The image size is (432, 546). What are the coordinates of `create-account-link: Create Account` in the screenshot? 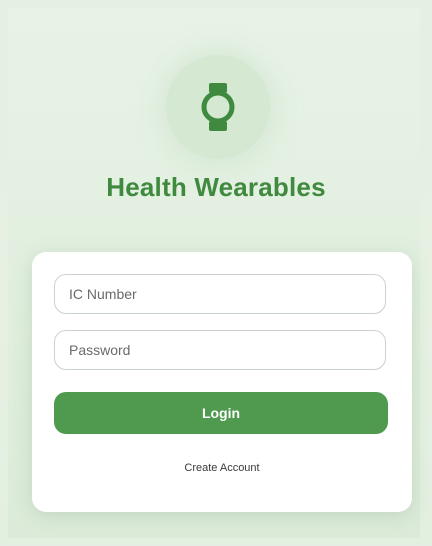 It's located at (222, 468).